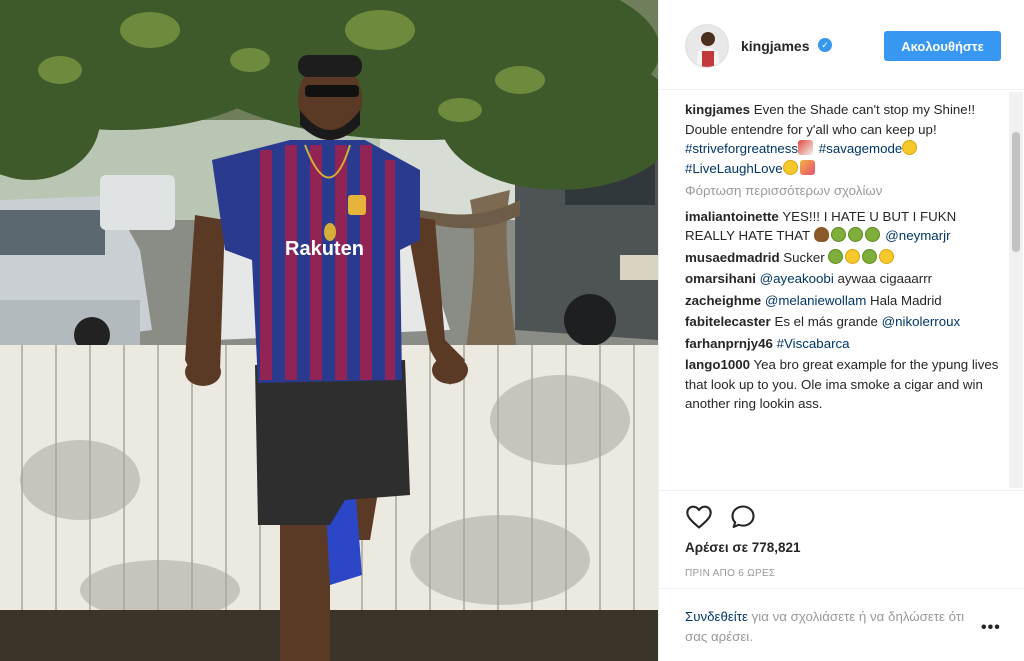 This screenshot has height=661, width=1024. What do you see at coordinates (841, 545) in the screenshot?
I see `post-actions: Αρέσει σε 778,821 ΠΡΙΝ ΑΠΟ 6 ΩΡΕΣ` at bounding box center [841, 545].